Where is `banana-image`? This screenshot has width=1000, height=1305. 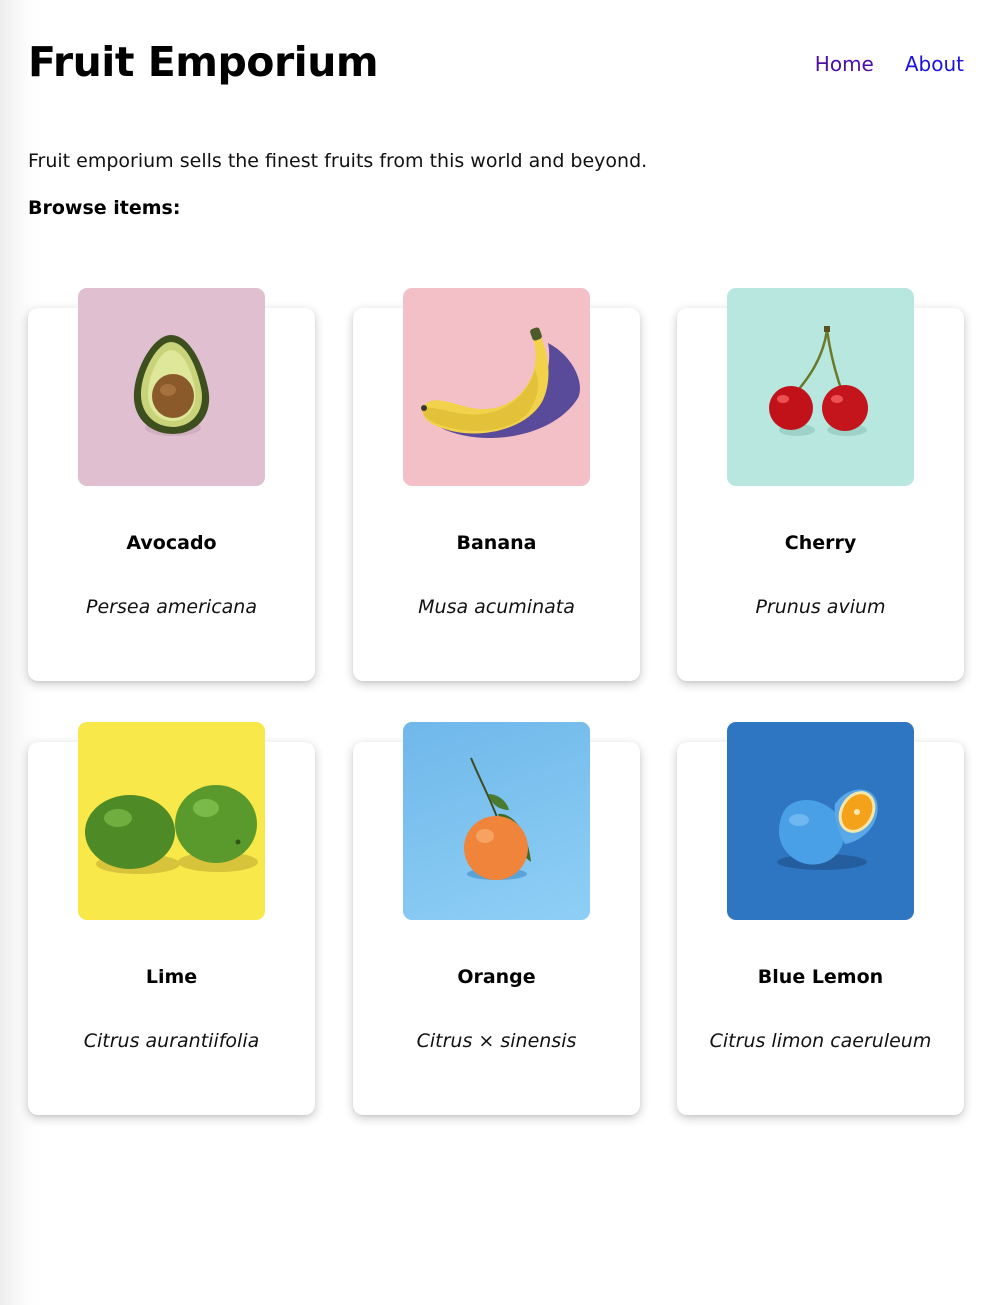
banana-image is located at coordinates (496, 387).